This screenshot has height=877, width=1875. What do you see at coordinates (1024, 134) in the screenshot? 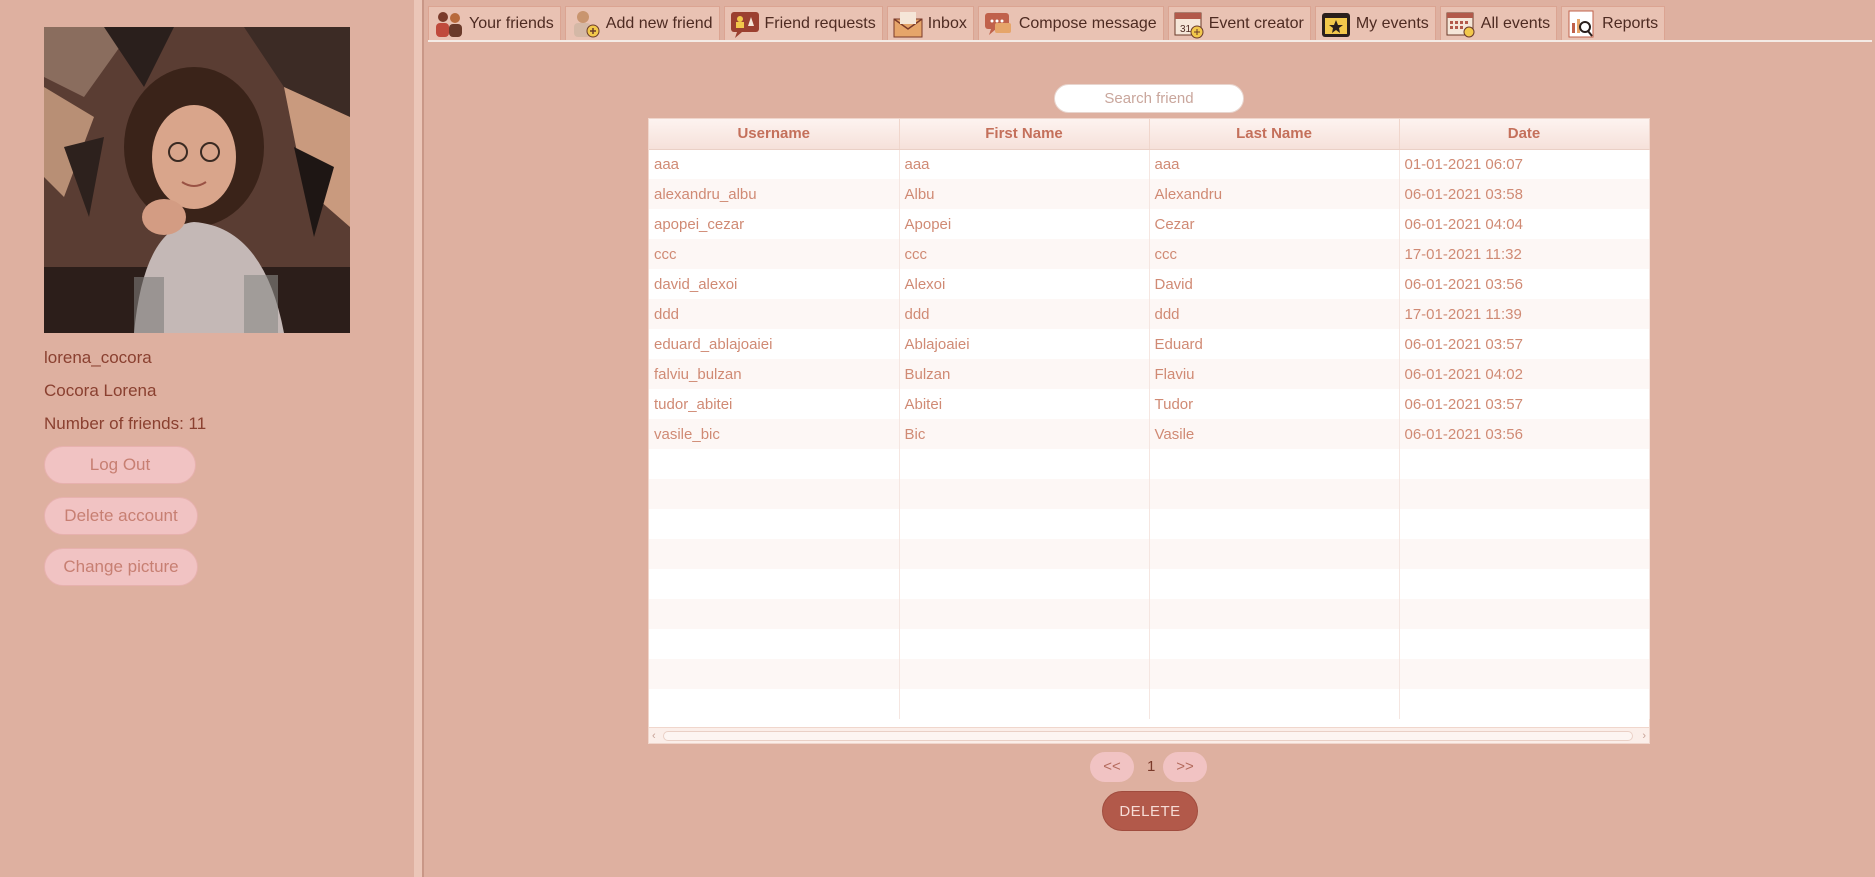
I see `column-header-first-name: First Name` at bounding box center [1024, 134].